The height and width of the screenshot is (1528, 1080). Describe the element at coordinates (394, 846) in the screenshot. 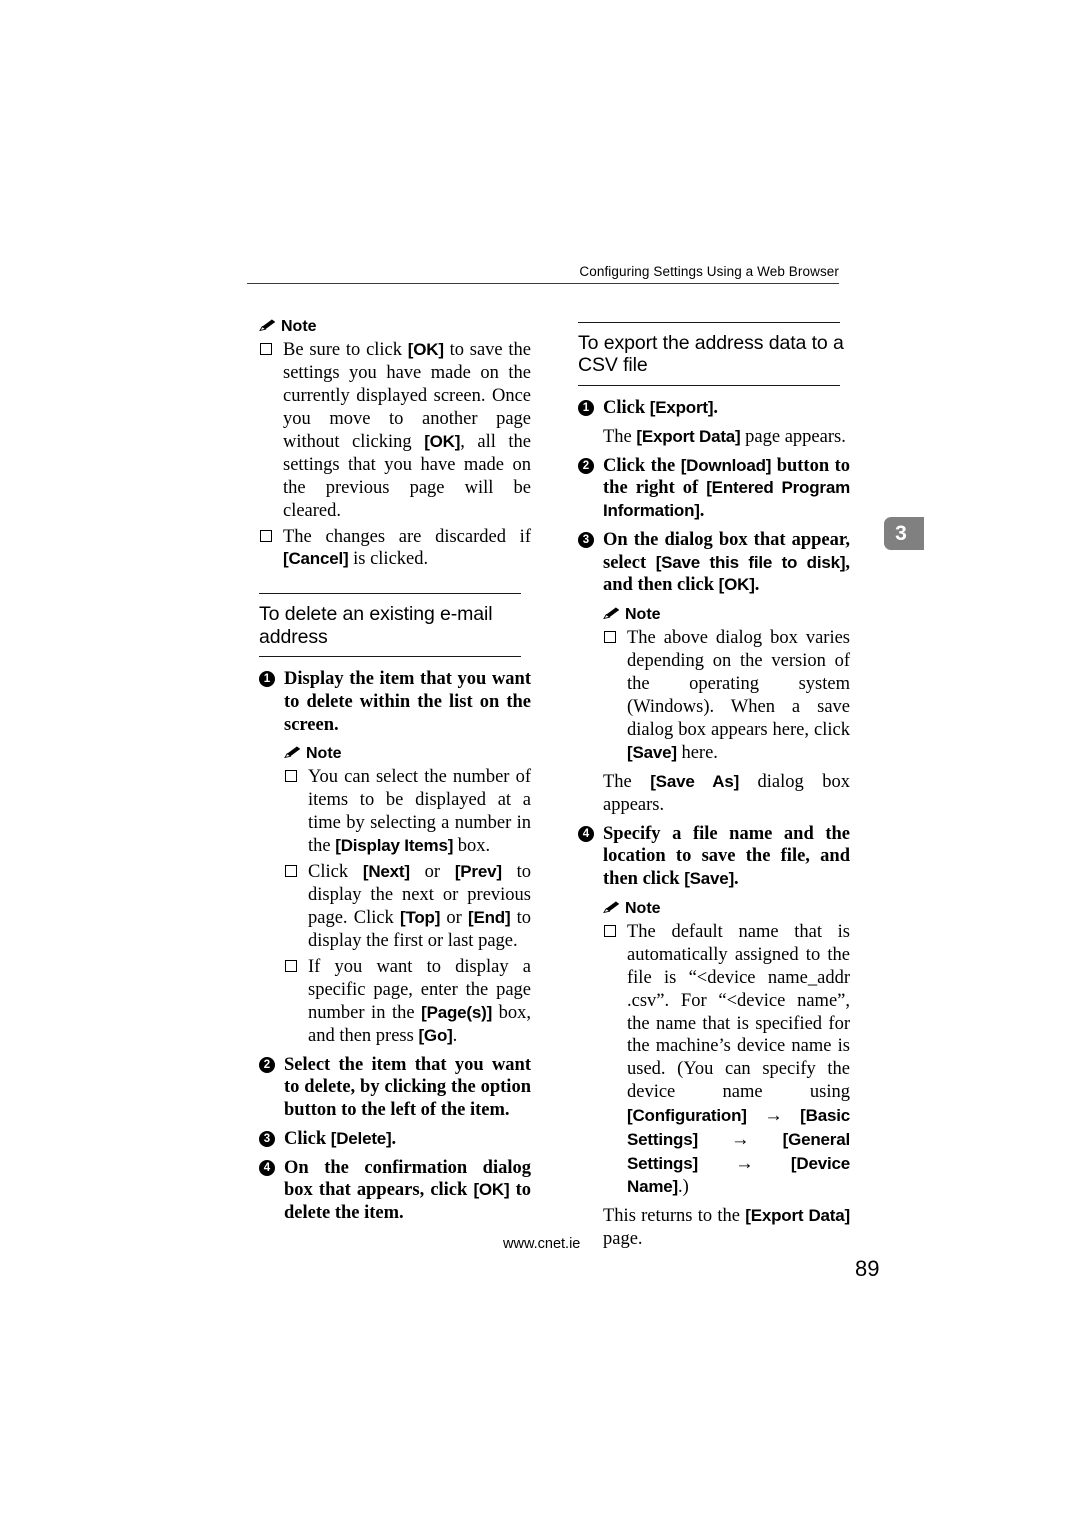

I see `ui-label: [Display Items]` at that location.